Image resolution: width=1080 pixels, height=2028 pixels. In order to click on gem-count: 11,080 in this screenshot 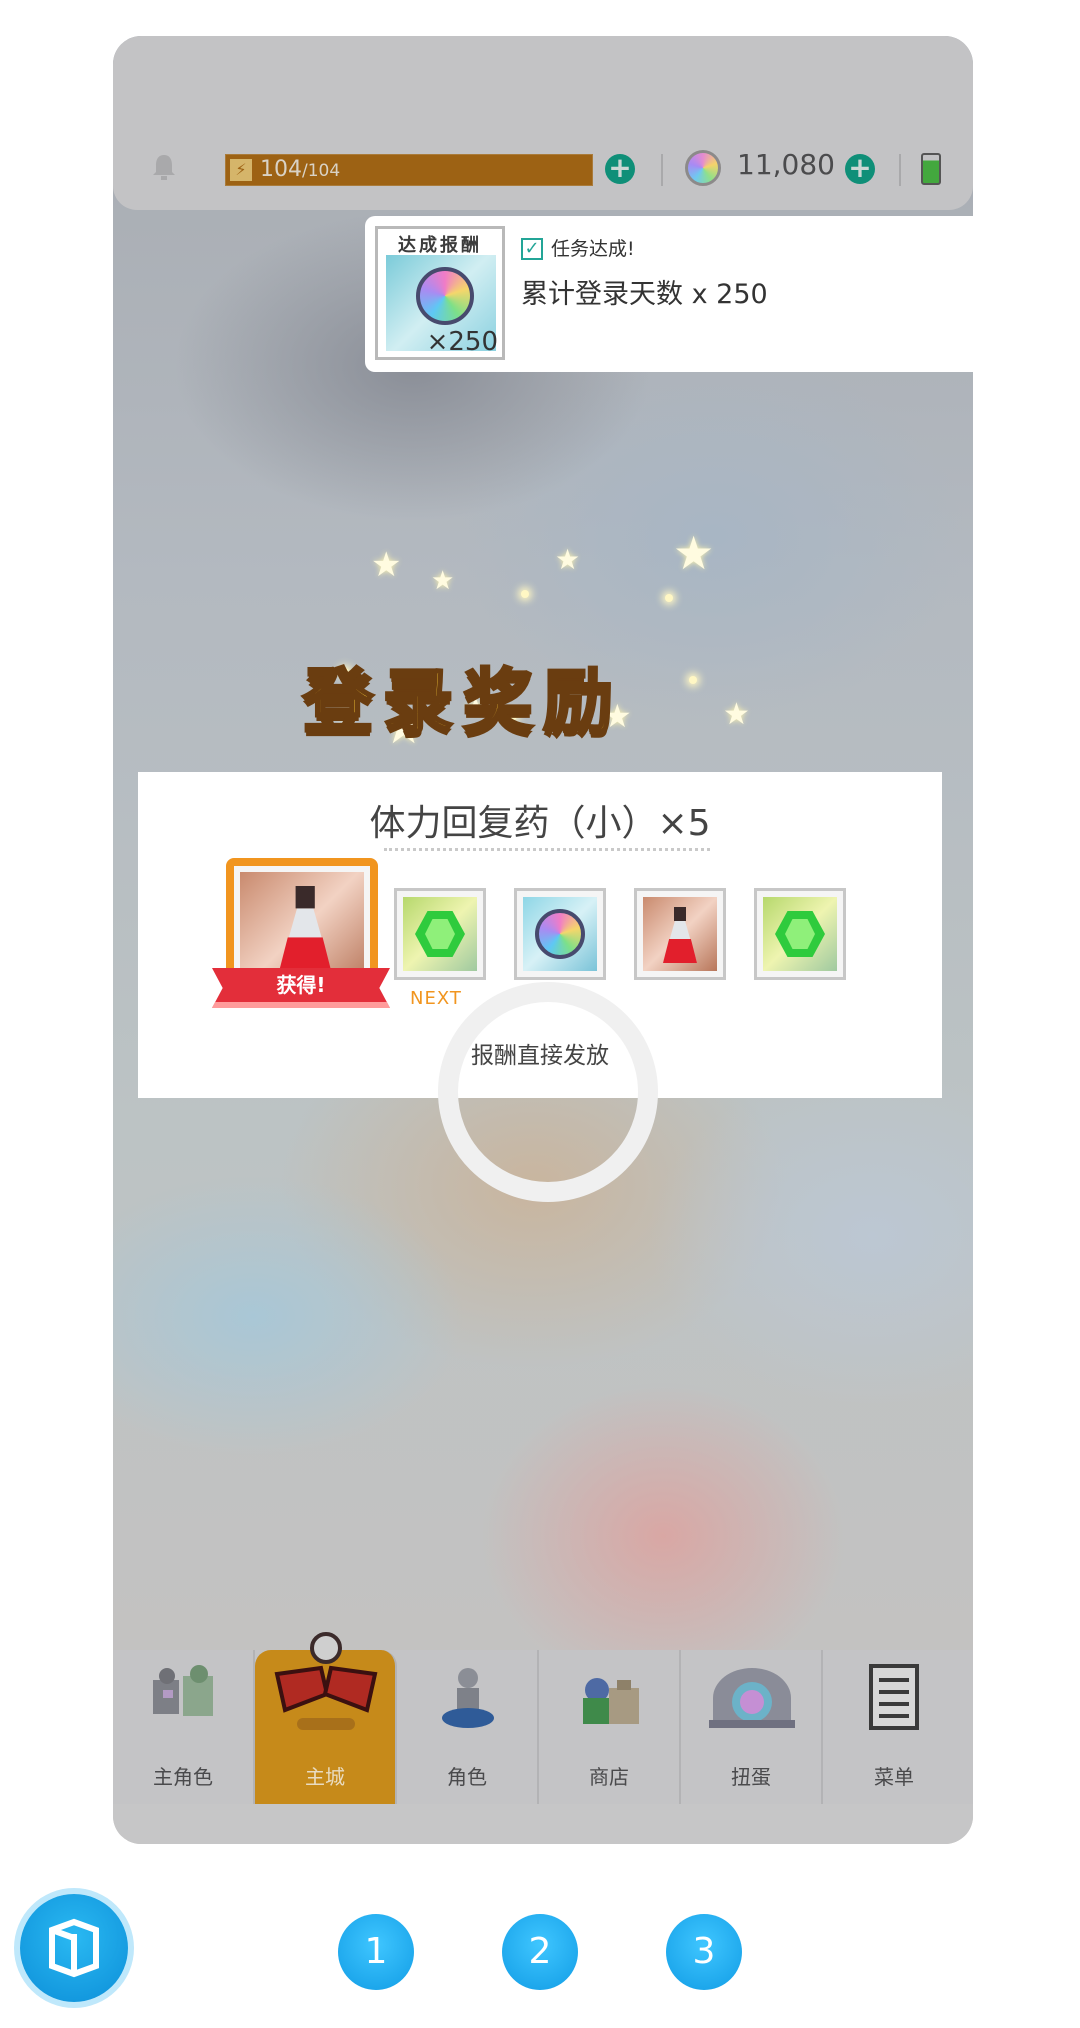, I will do `click(786, 164)`.